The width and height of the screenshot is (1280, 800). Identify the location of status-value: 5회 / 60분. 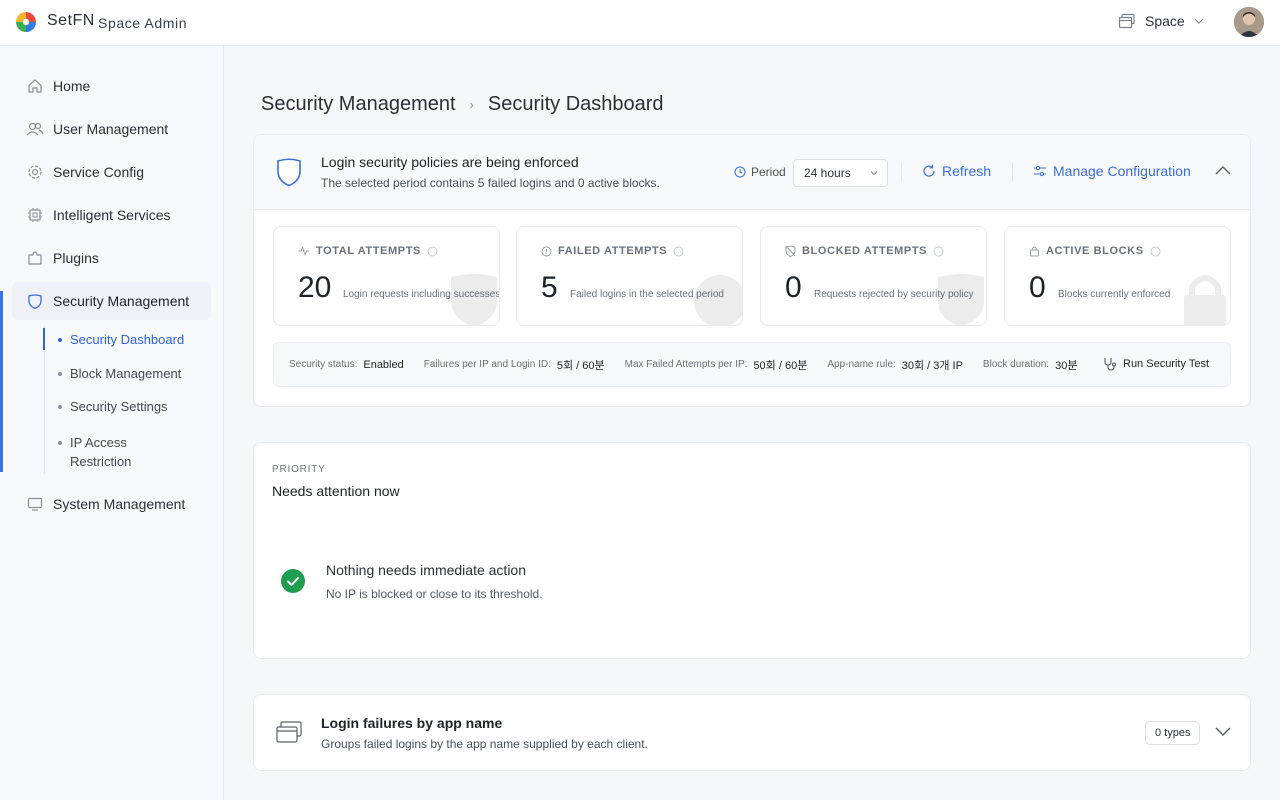
(580, 365).